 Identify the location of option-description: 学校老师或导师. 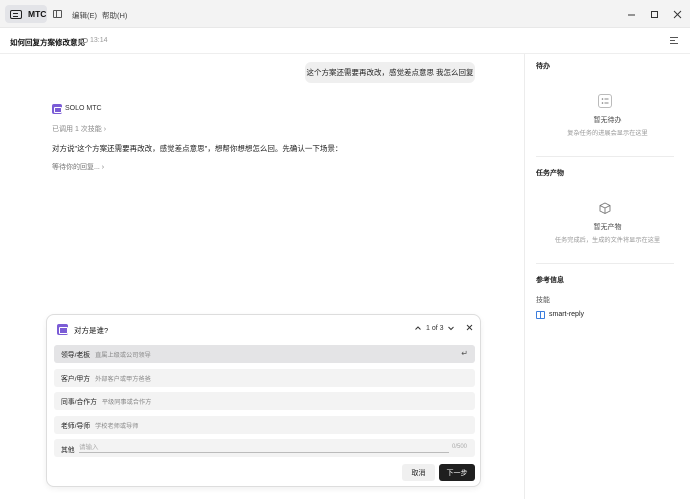
(117, 426).